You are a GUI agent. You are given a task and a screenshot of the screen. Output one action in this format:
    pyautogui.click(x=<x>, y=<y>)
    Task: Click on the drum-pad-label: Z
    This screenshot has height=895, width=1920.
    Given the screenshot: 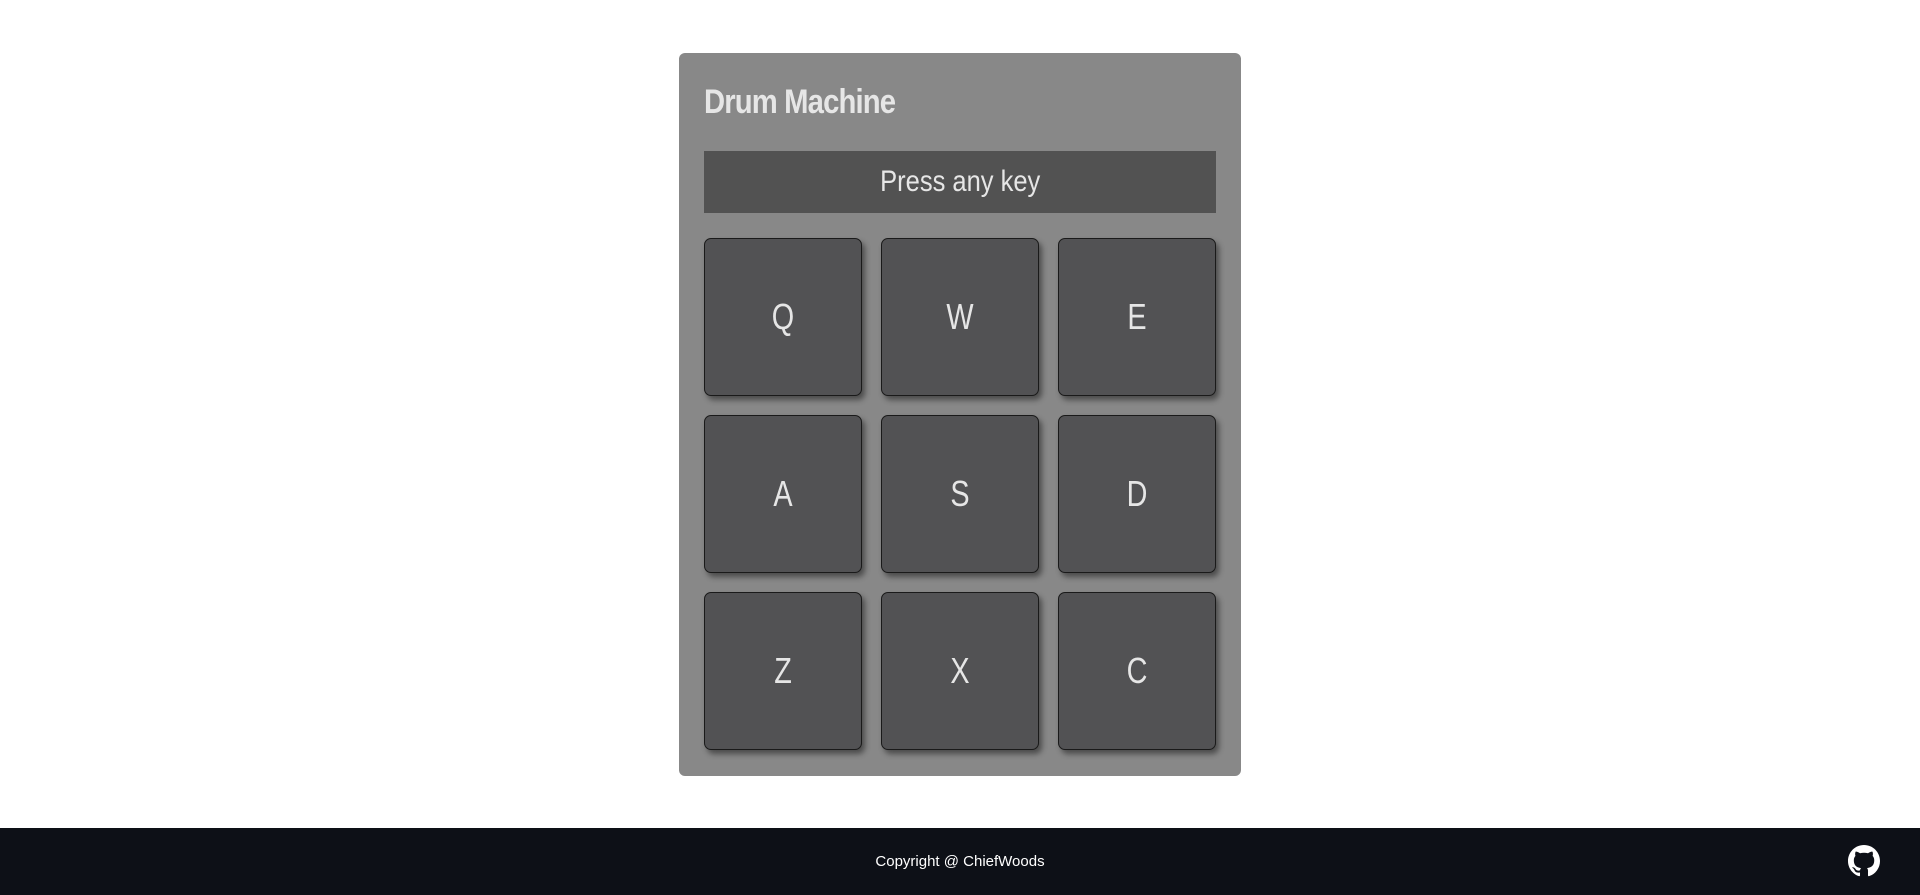 What is the action you would take?
    pyautogui.click(x=783, y=670)
    